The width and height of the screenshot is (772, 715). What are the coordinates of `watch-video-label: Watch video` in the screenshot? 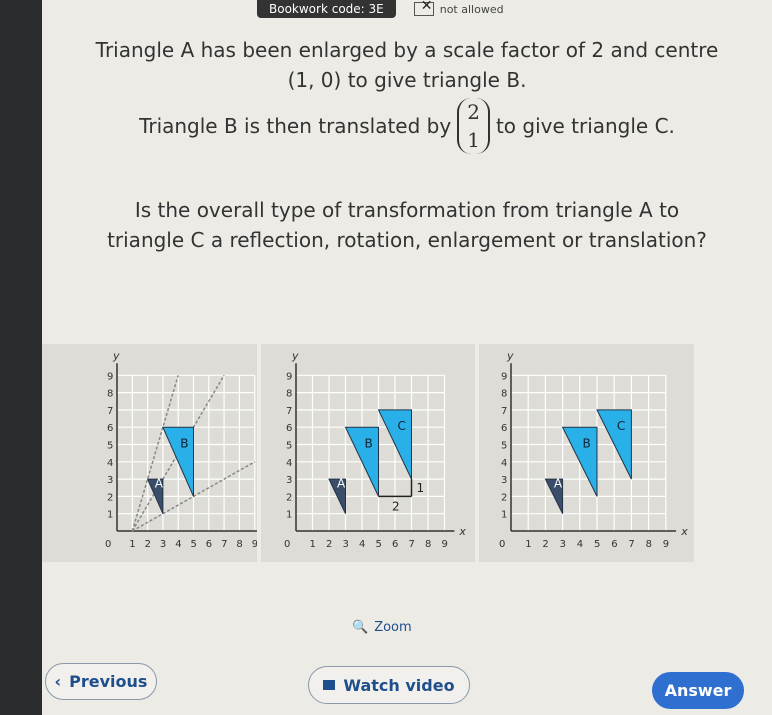 It's located at (399, 685).